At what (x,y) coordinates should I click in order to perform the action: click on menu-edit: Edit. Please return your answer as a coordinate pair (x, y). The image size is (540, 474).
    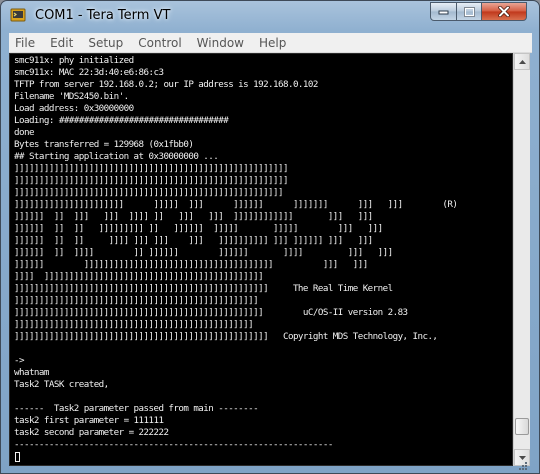
    Looking at the image, I should click on (61, 43).